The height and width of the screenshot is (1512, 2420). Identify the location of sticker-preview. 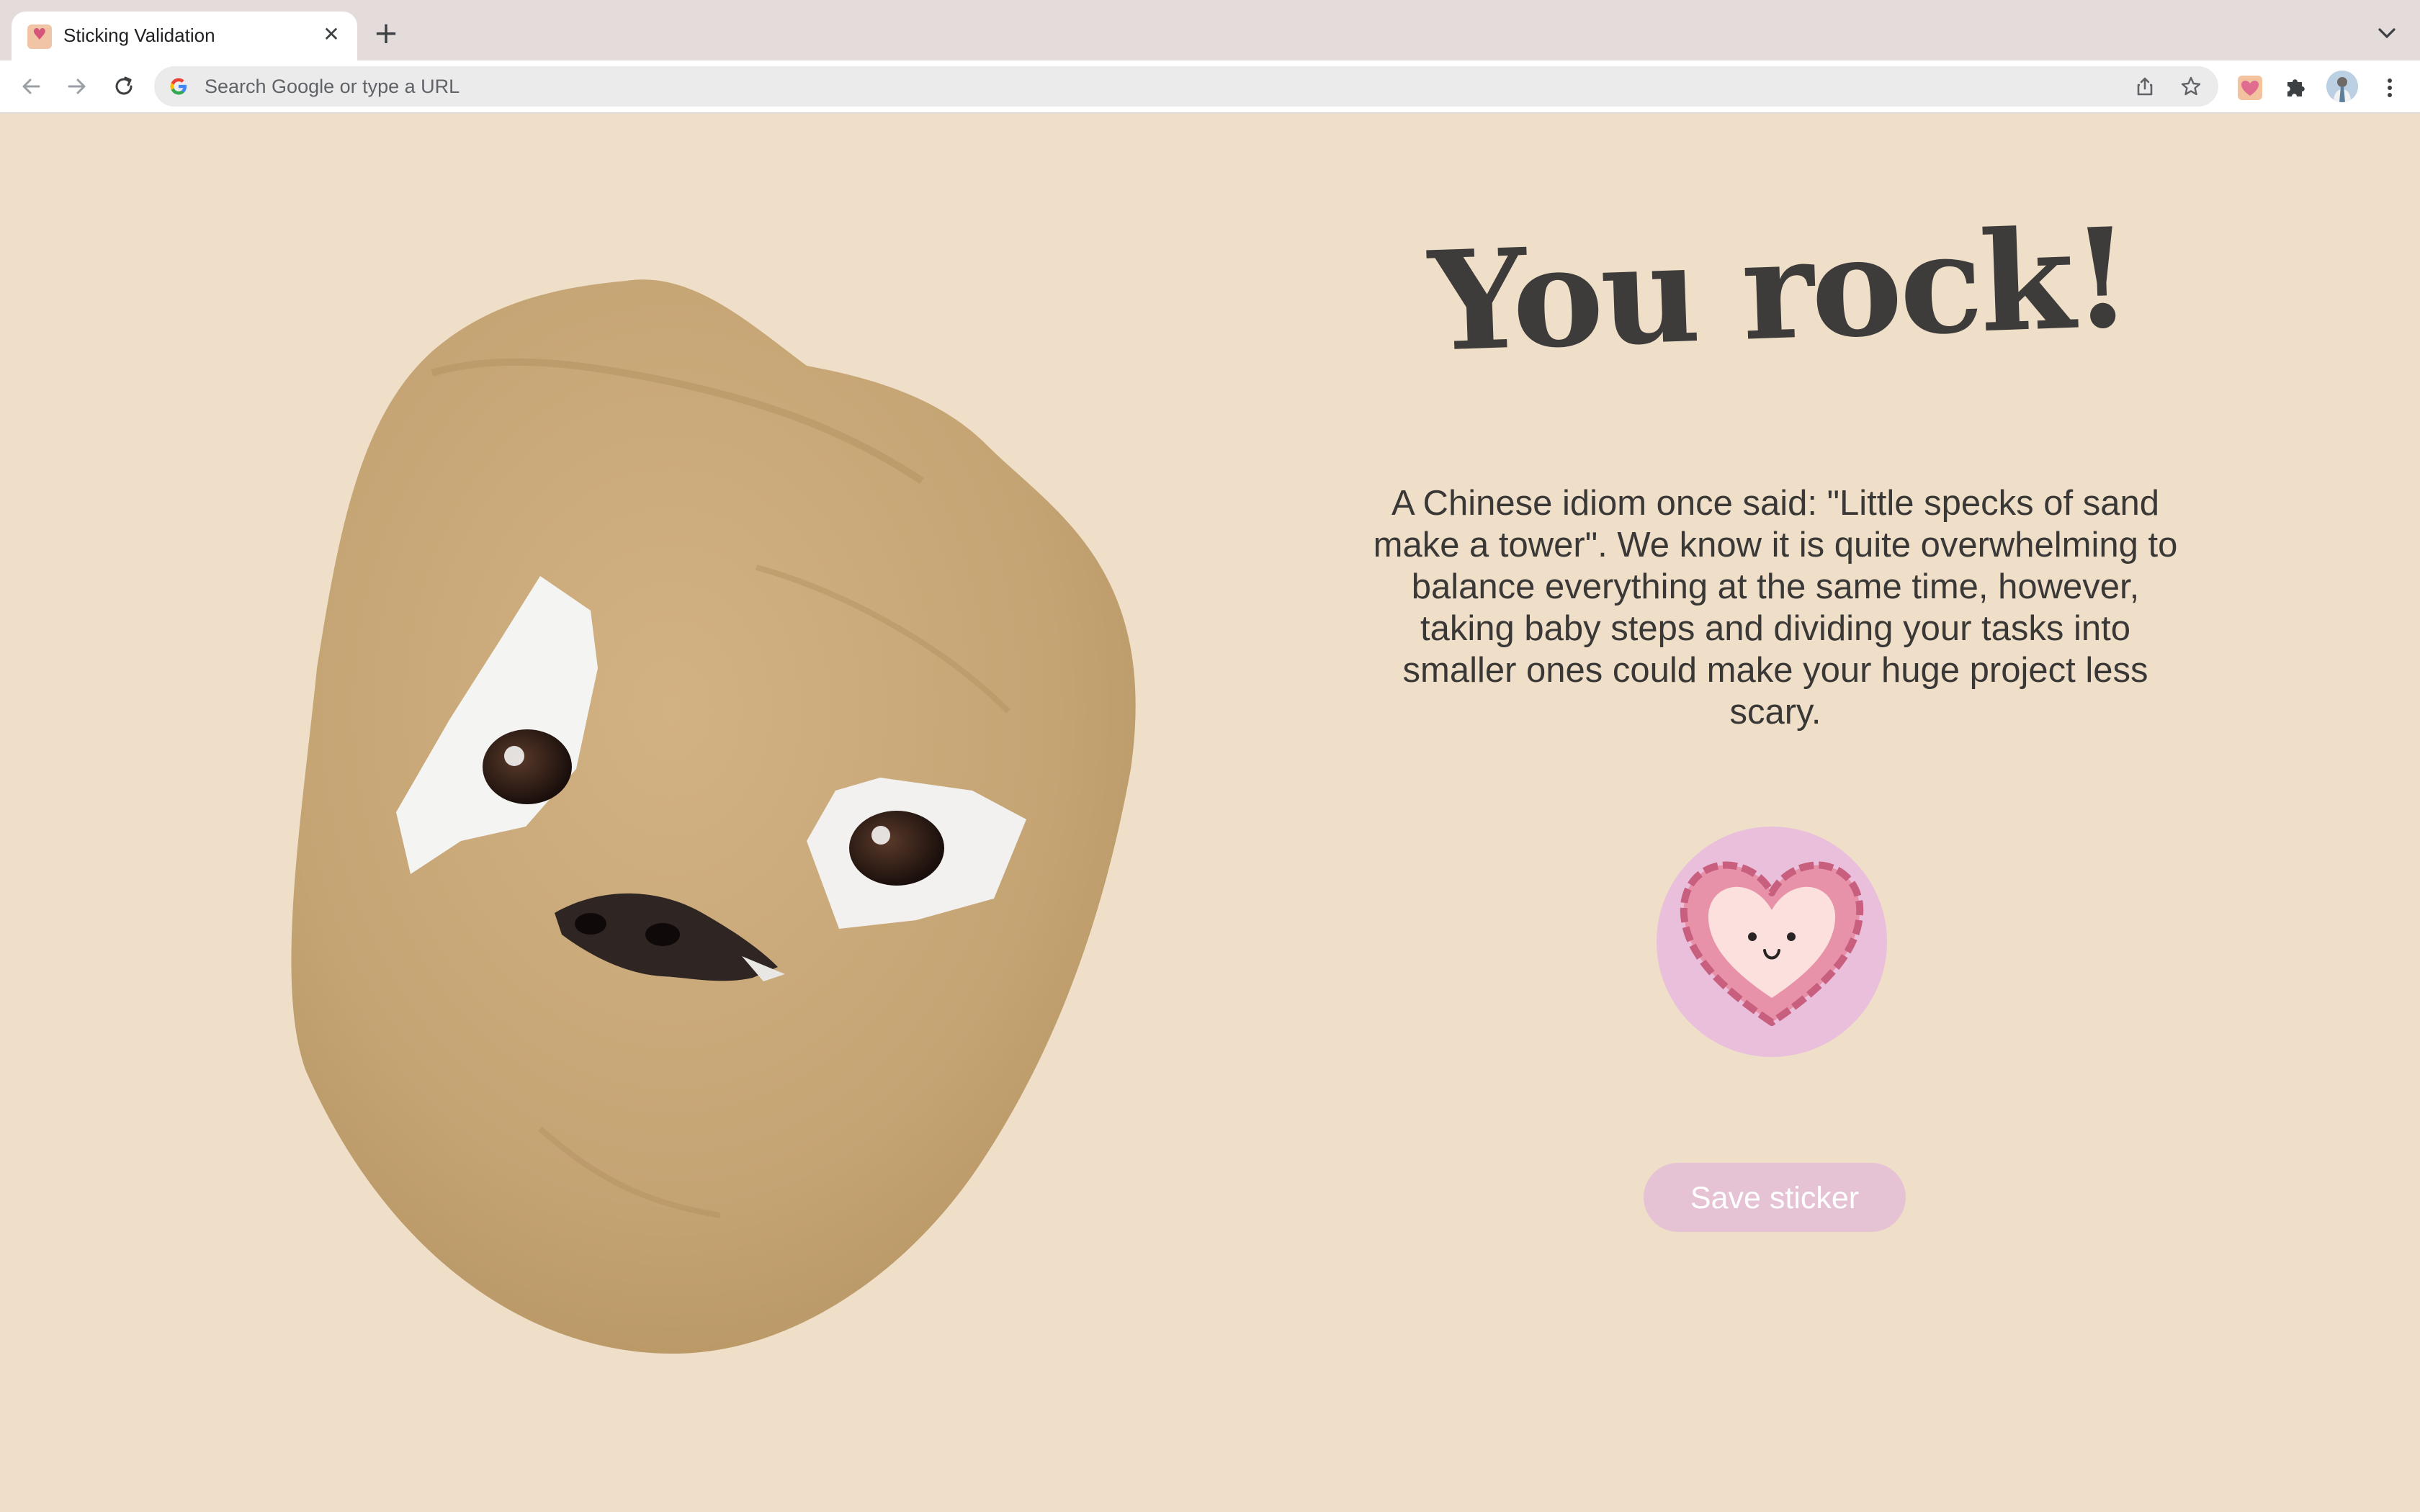
(1772, 942).